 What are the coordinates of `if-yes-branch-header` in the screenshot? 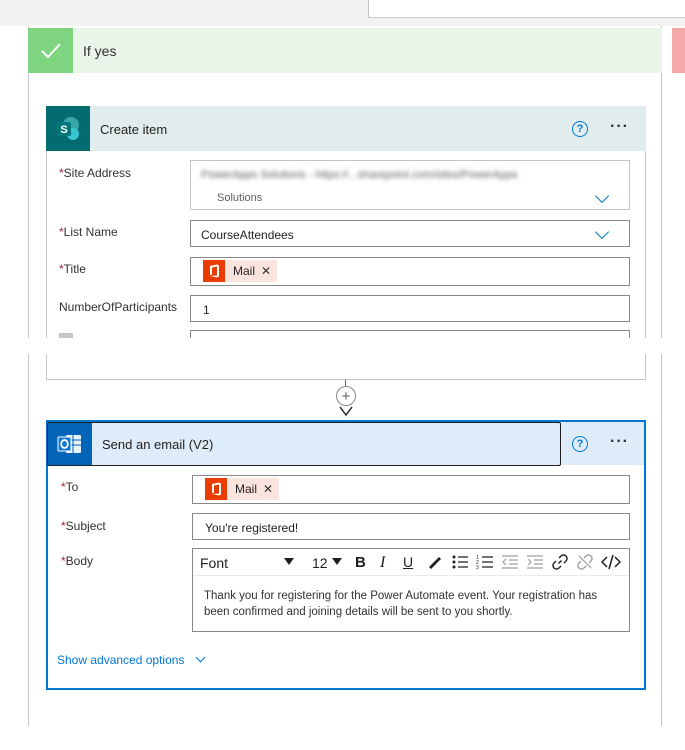 It's located at (345, 50).